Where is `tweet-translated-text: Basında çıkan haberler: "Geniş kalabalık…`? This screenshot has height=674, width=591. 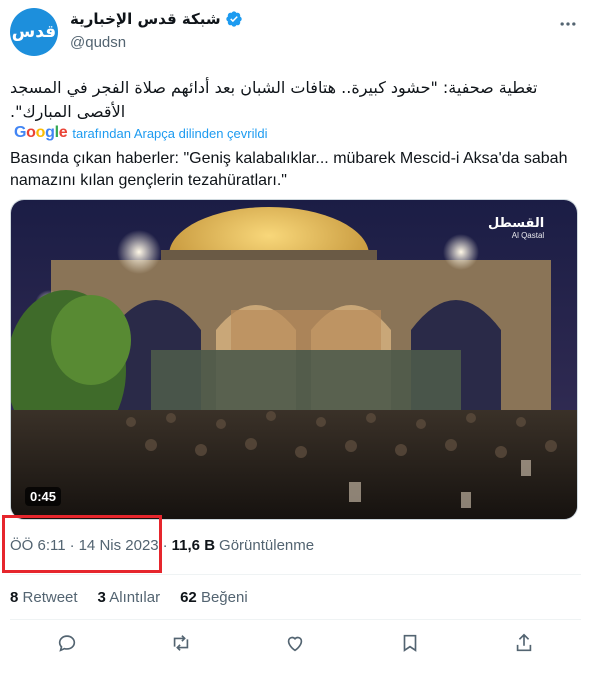
tweet-translated-text: Basında çıkan haberler: "Geniş kalabalık… is located at coordinates (289, 169).